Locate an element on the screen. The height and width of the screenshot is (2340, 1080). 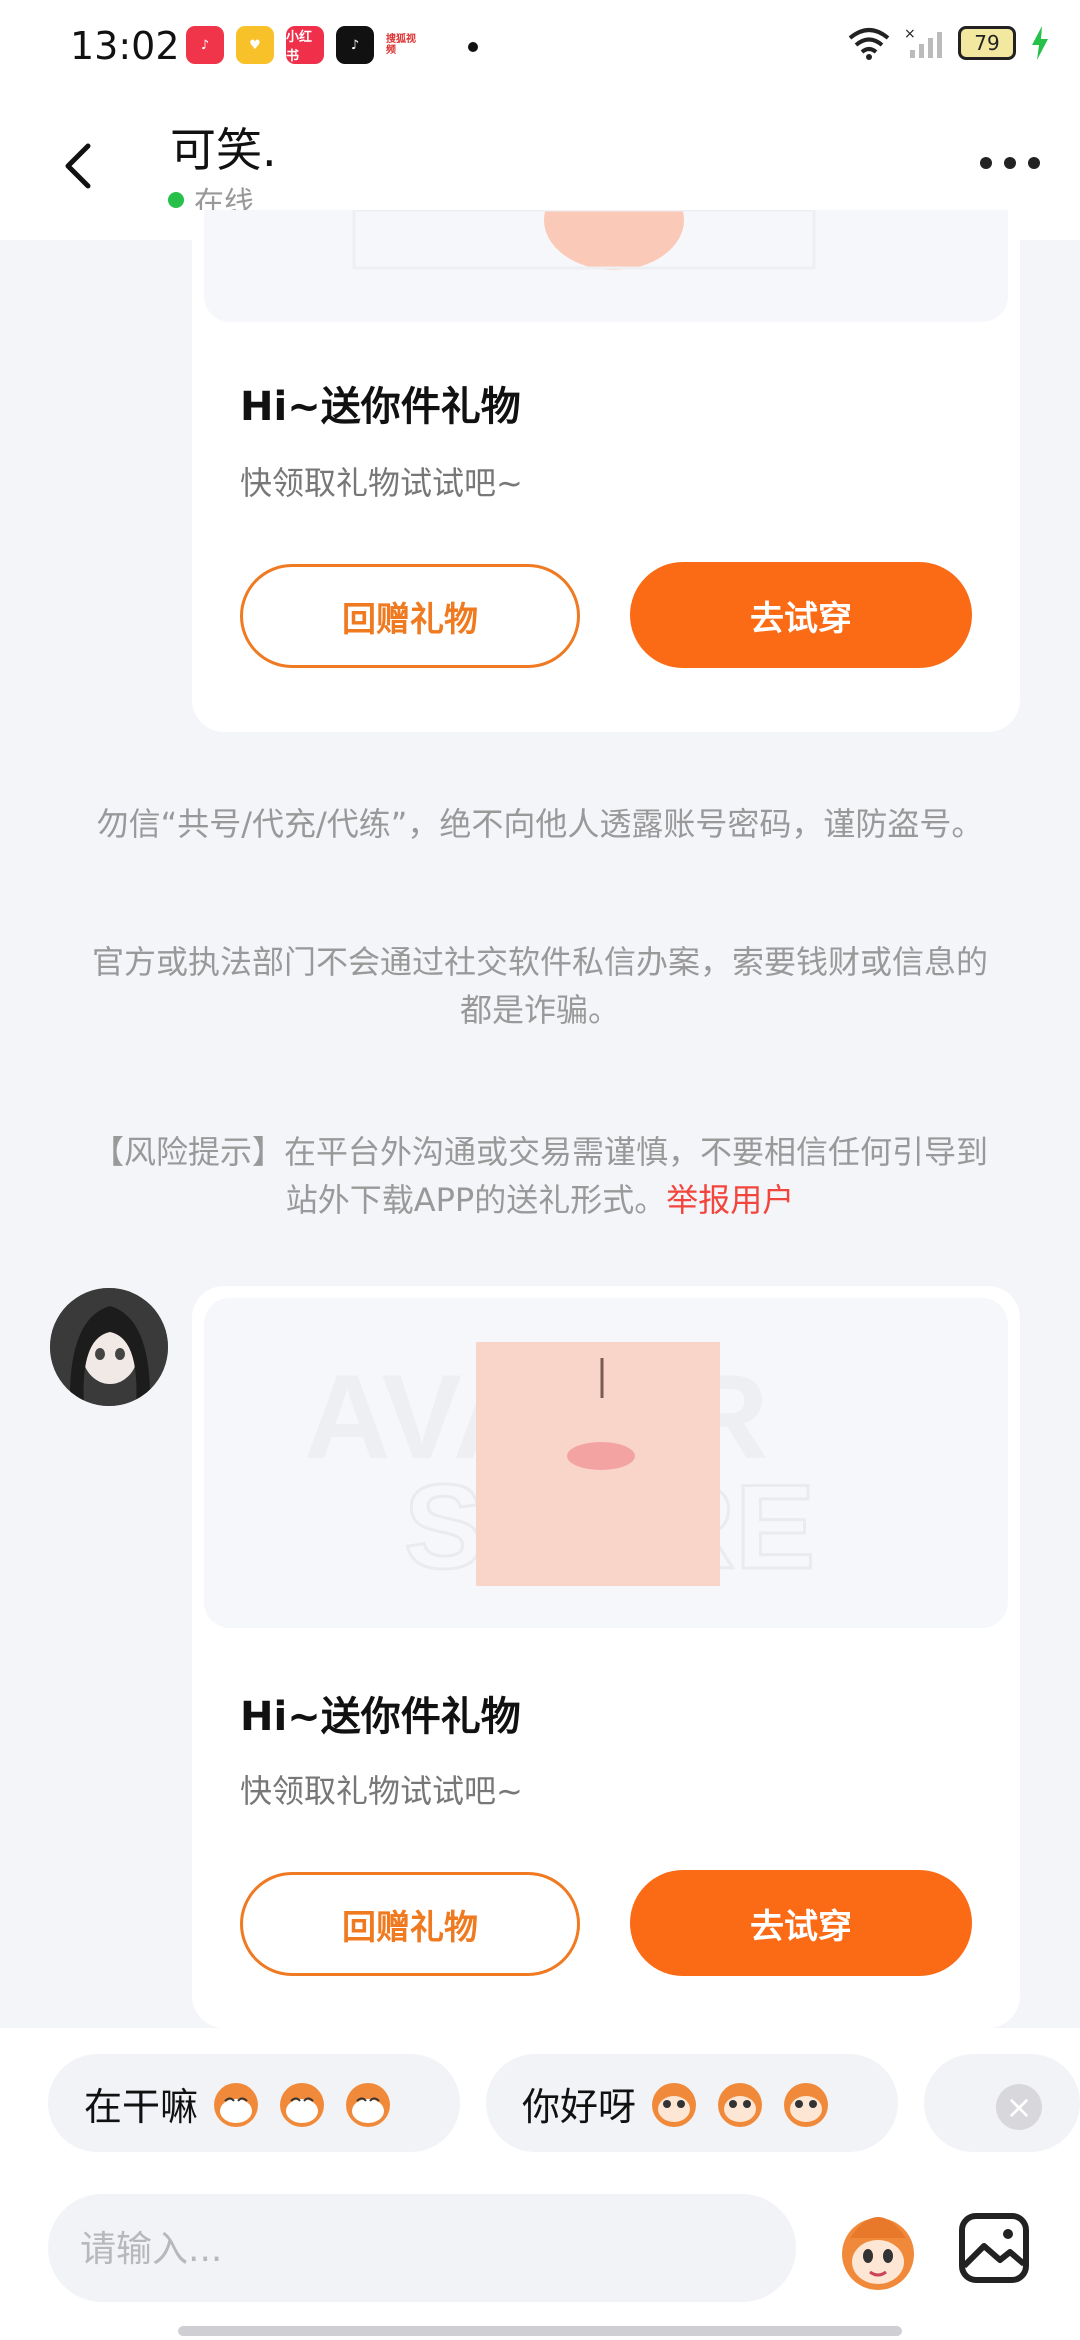
sohu-video-app-icon: 搜狐视频 is located at coordinates (405, 45).